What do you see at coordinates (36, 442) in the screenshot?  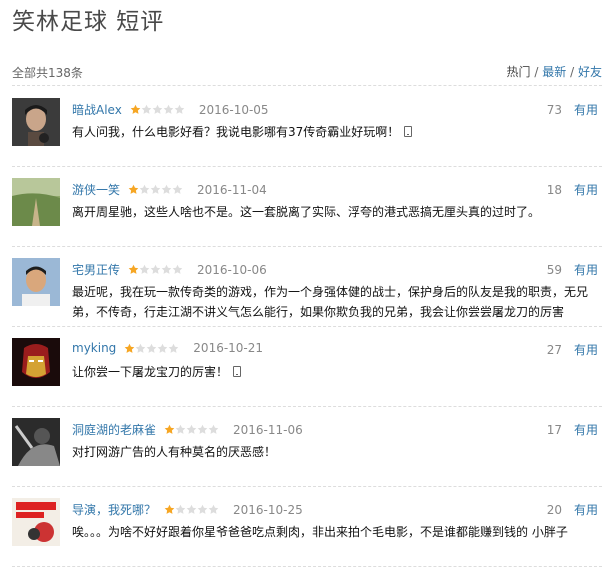 I see `dark-portrait-avatar` at bounding box center [36, 442].